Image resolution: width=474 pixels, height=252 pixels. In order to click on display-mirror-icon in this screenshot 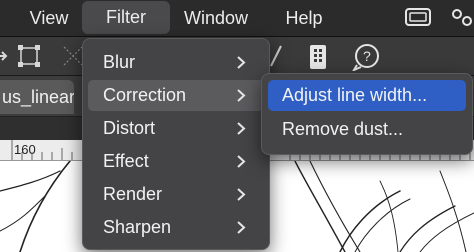, I will do `click(418, 17)`.